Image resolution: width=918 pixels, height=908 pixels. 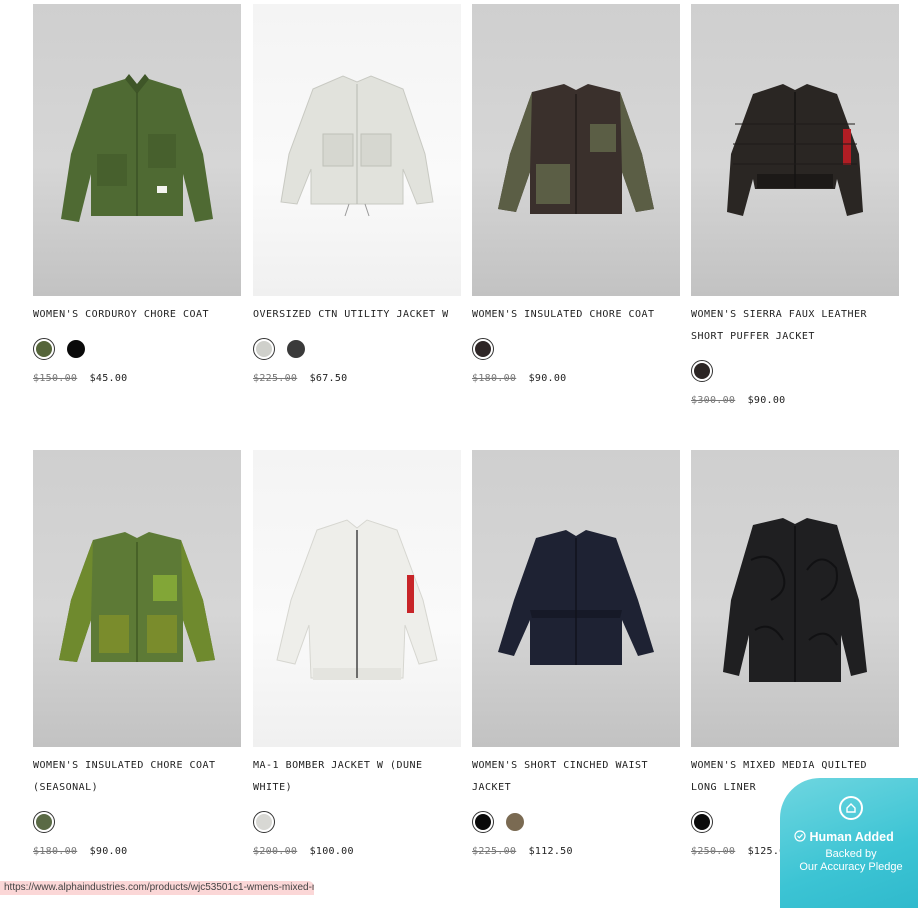 I want to click on product-title: OVERSIZED CTN UTILITY JACKET W, so click(x=357, y=315).